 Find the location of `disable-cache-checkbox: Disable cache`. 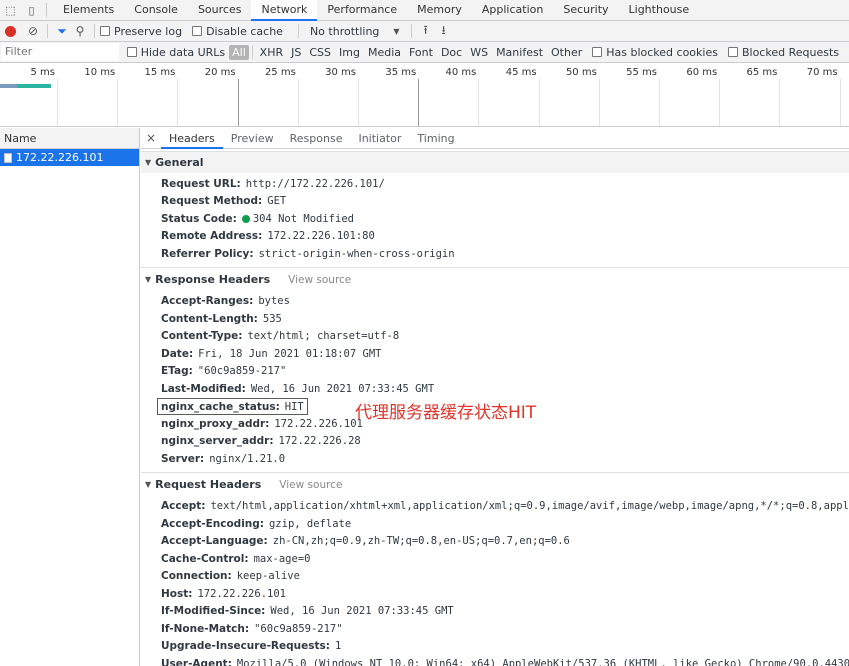

disable-cache-checkbox: Disable cache is located at coordinates (237, 31).